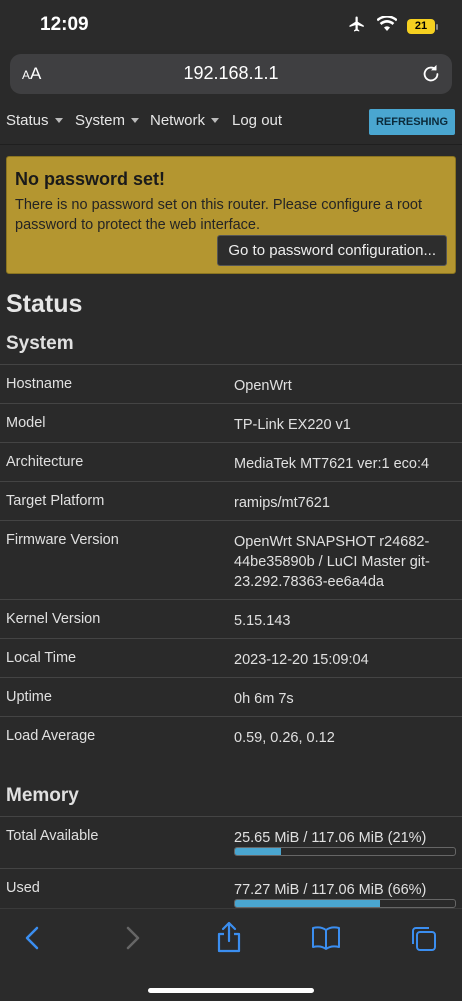 Image resolution: width=462 pixels, height=1001 pixels. What do you see at coordinates (424, 941) in the screenshot?
I see `tabs-icon` at bounding box center [424, 941].